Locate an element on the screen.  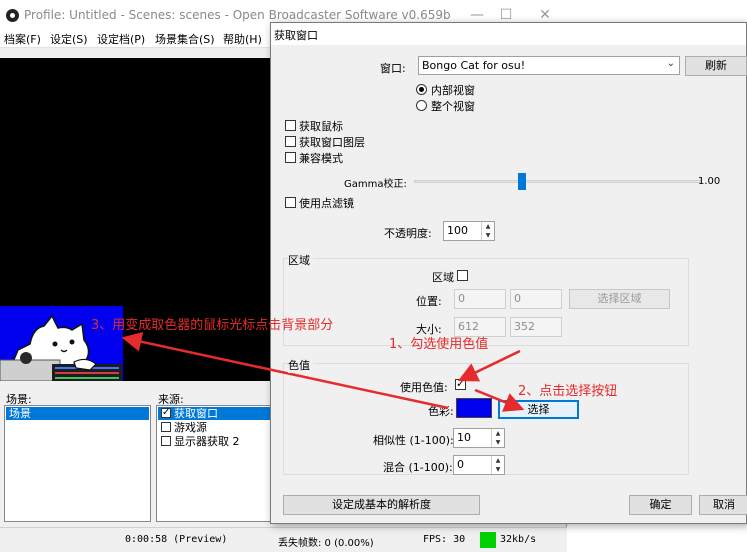
source-label: 获取窗口 is located at coordinates (196, 413).